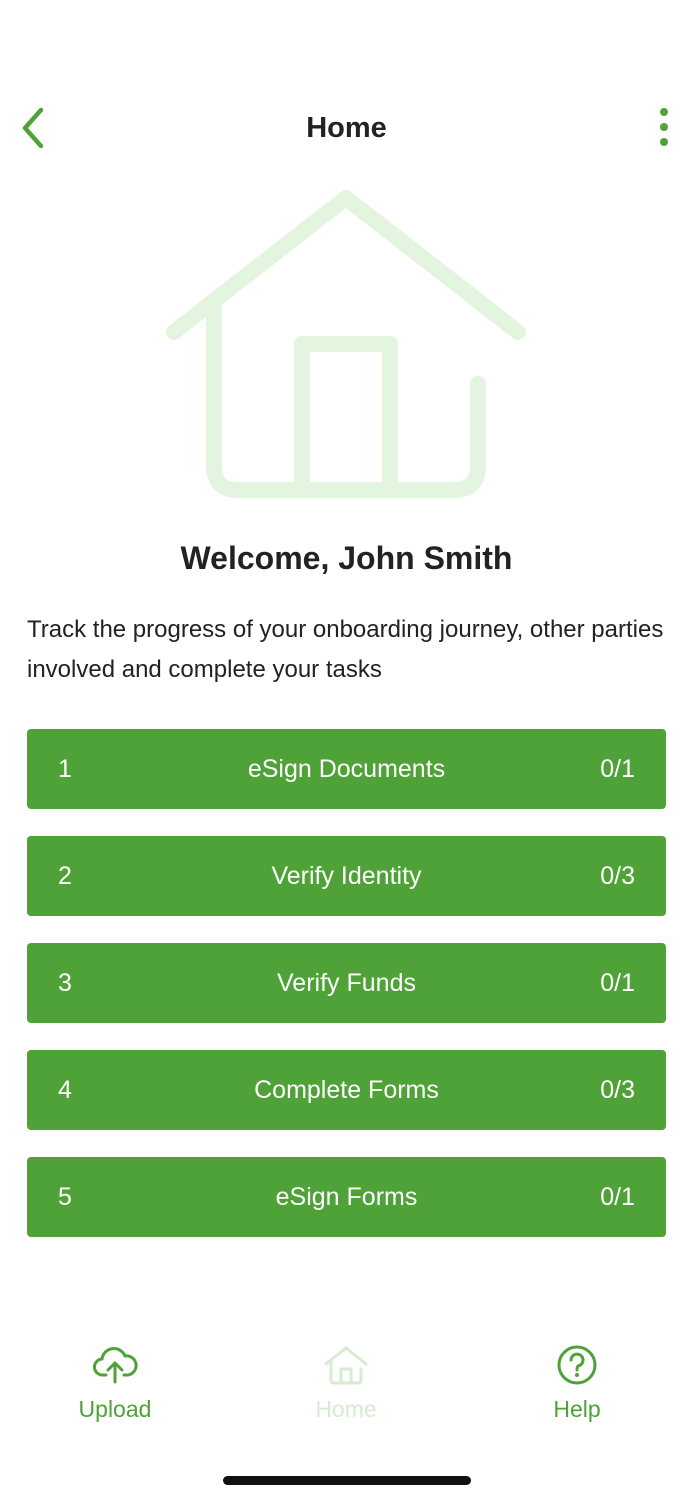  I want to click on top-bar: Home, so click(346, 130).